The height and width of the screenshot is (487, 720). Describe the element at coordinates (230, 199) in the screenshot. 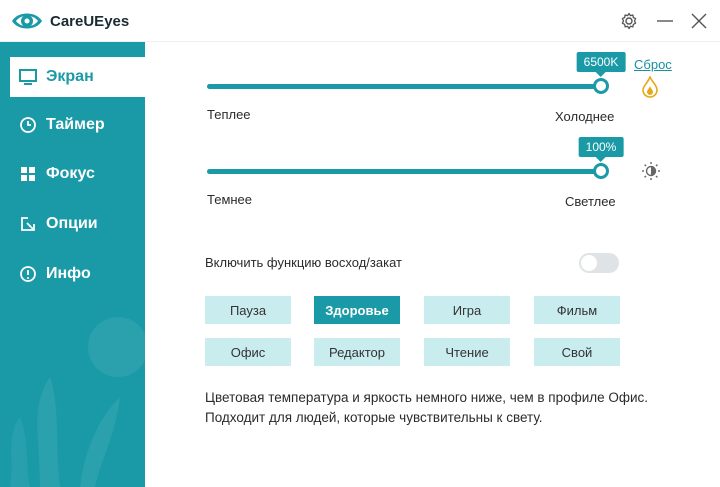

I see `brightness-min-label: Темнее` at that location.